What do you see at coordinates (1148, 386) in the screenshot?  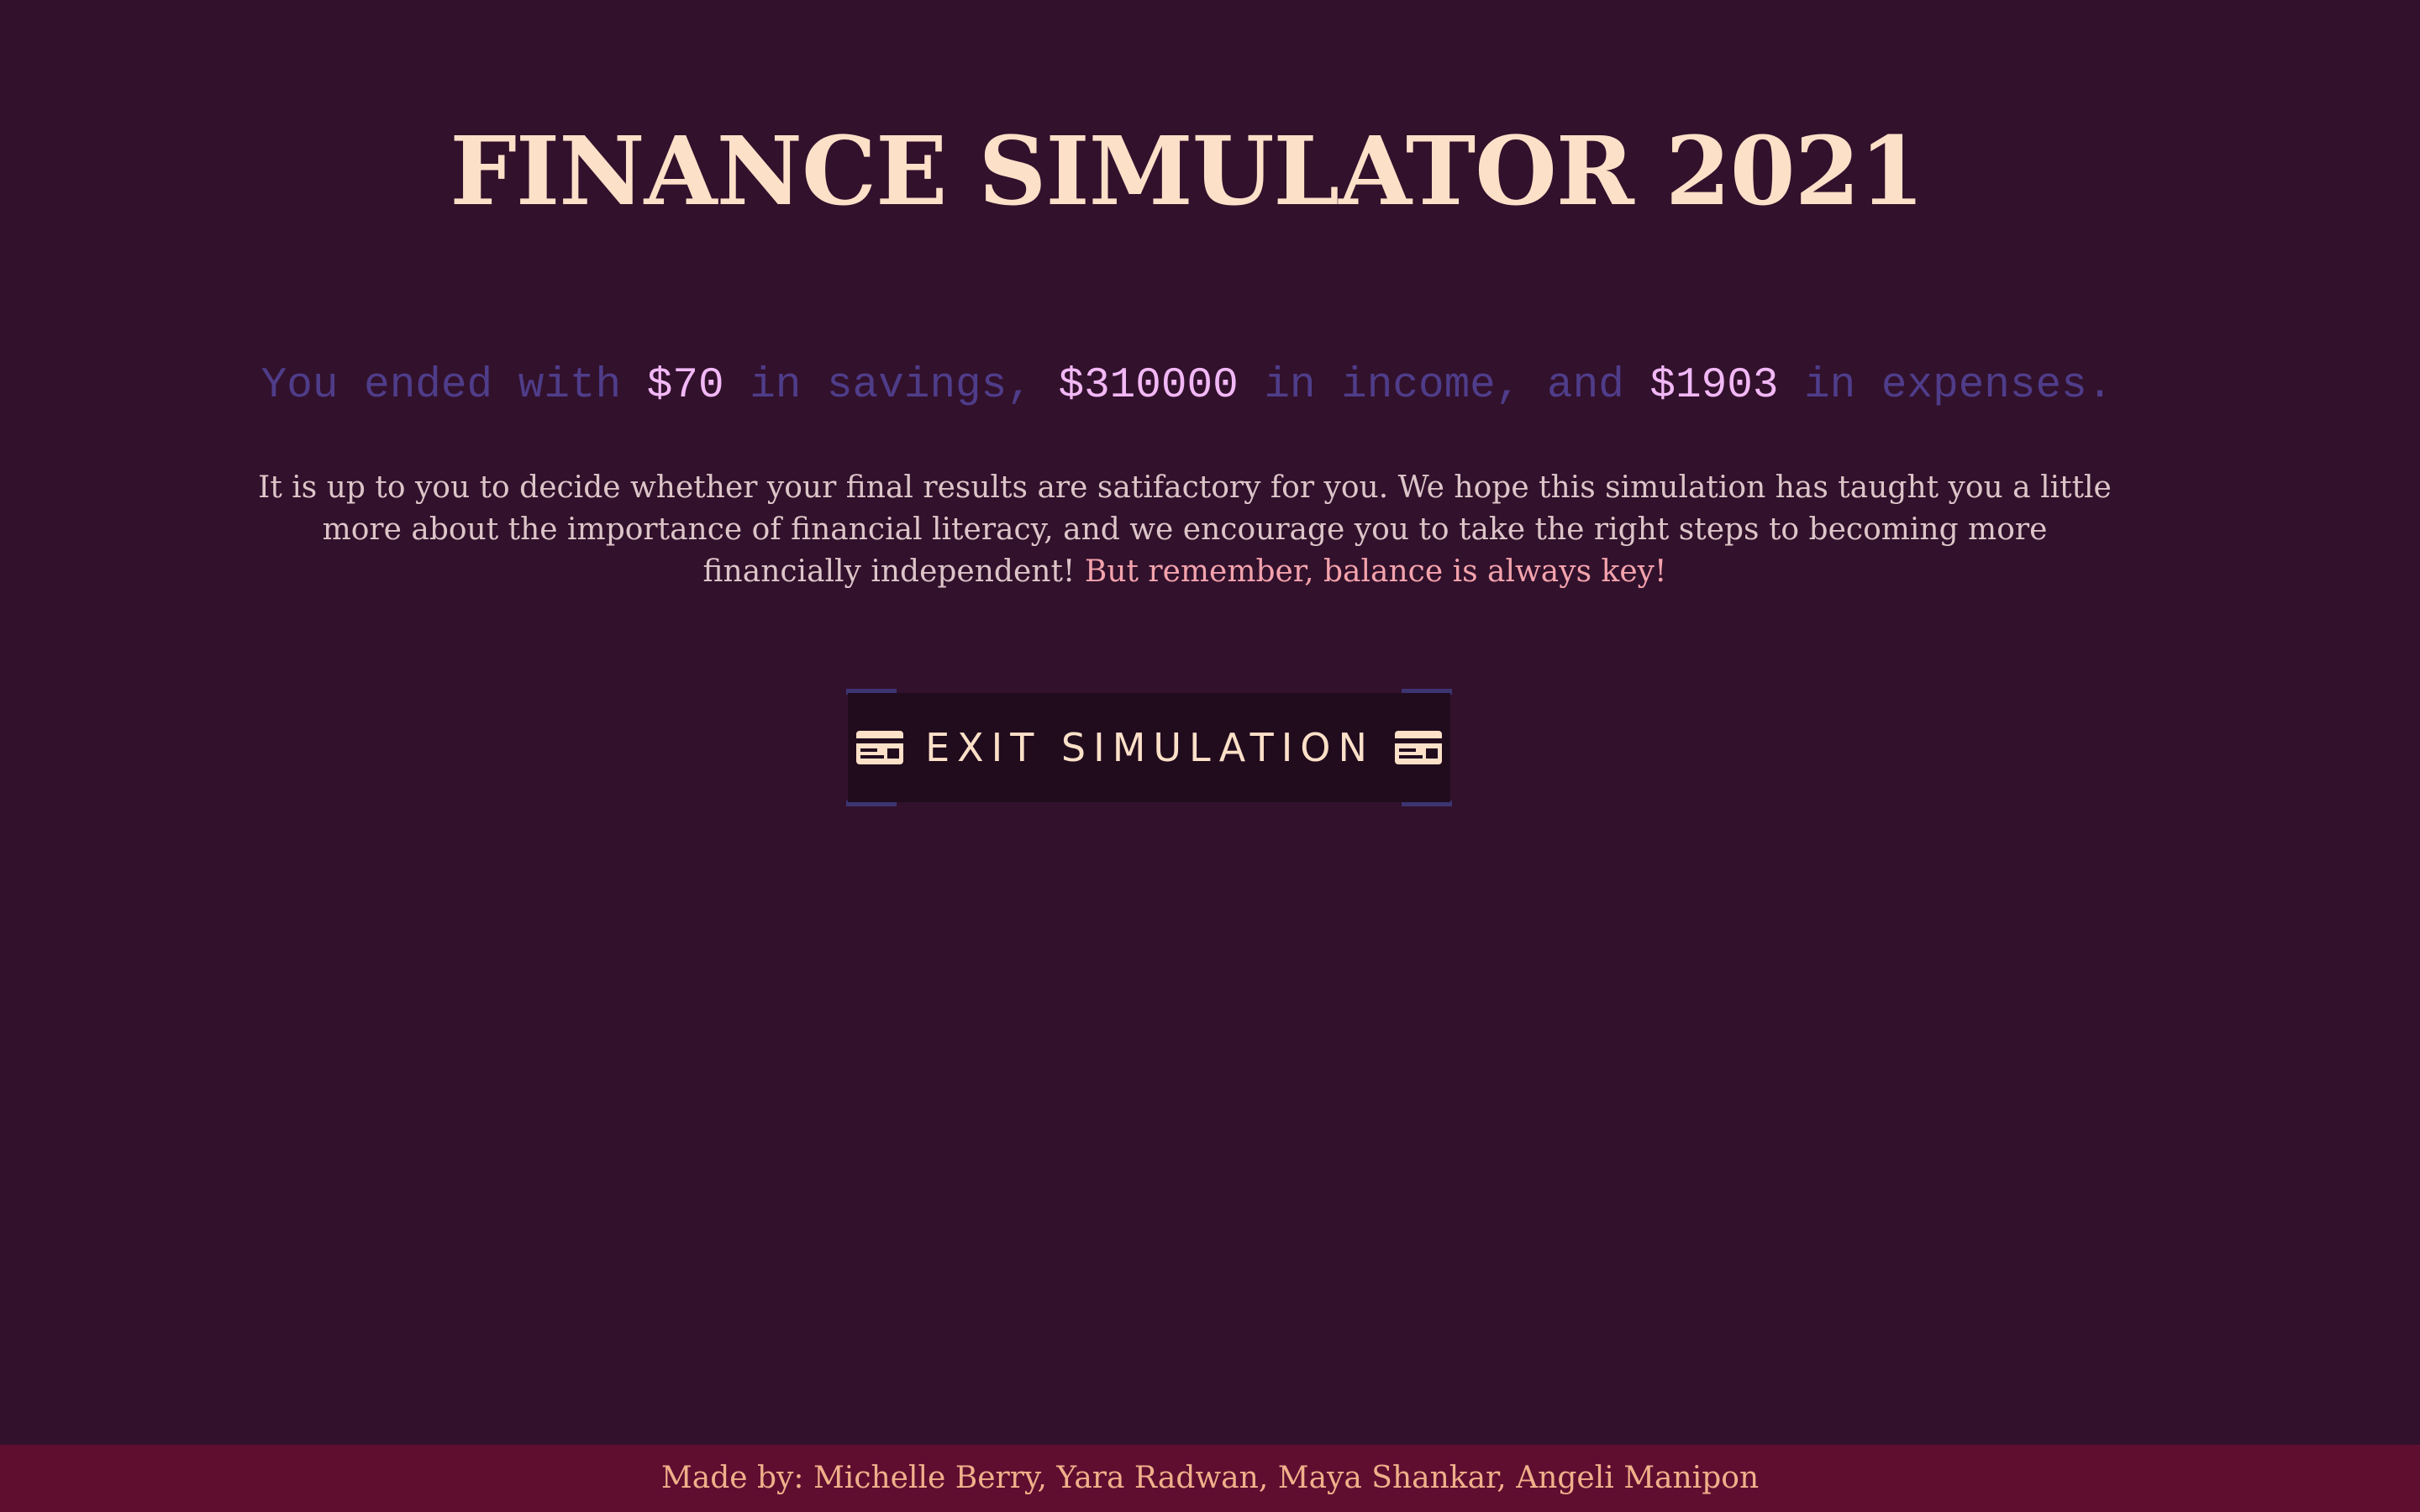 I see `income-value: $310000` at bounding box center [1148, 386].